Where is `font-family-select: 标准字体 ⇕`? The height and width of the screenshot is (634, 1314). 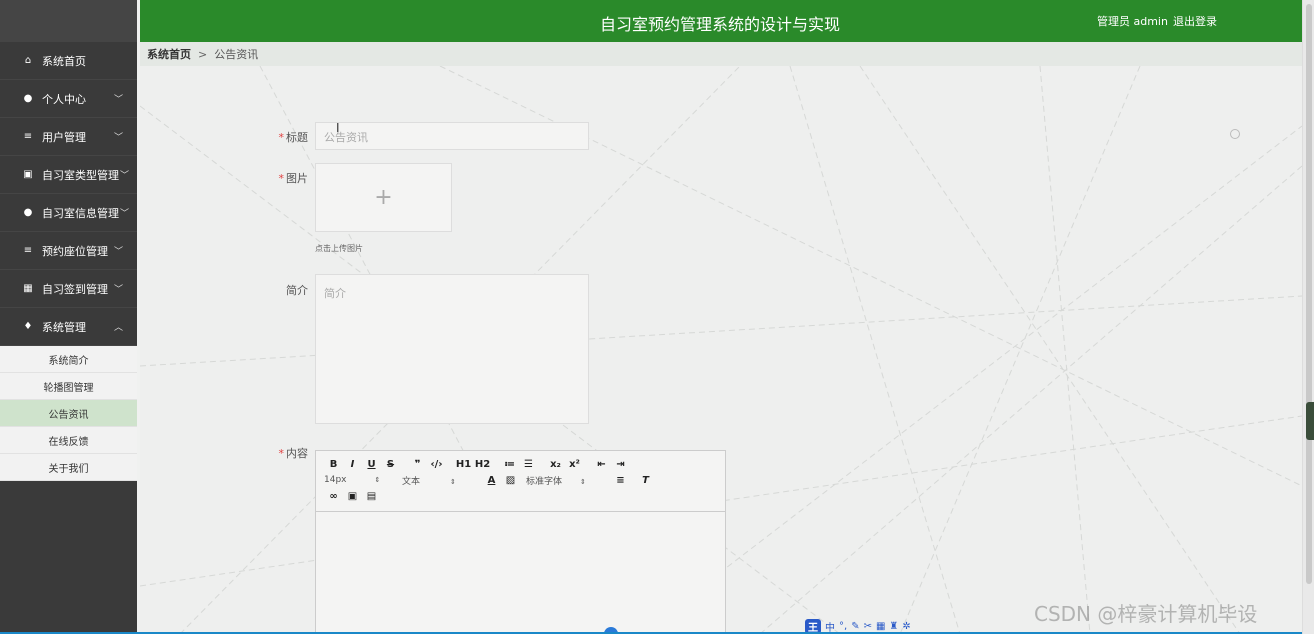
font-family-select: 标准字体 ⇕ is located at coordinates (568, 480).